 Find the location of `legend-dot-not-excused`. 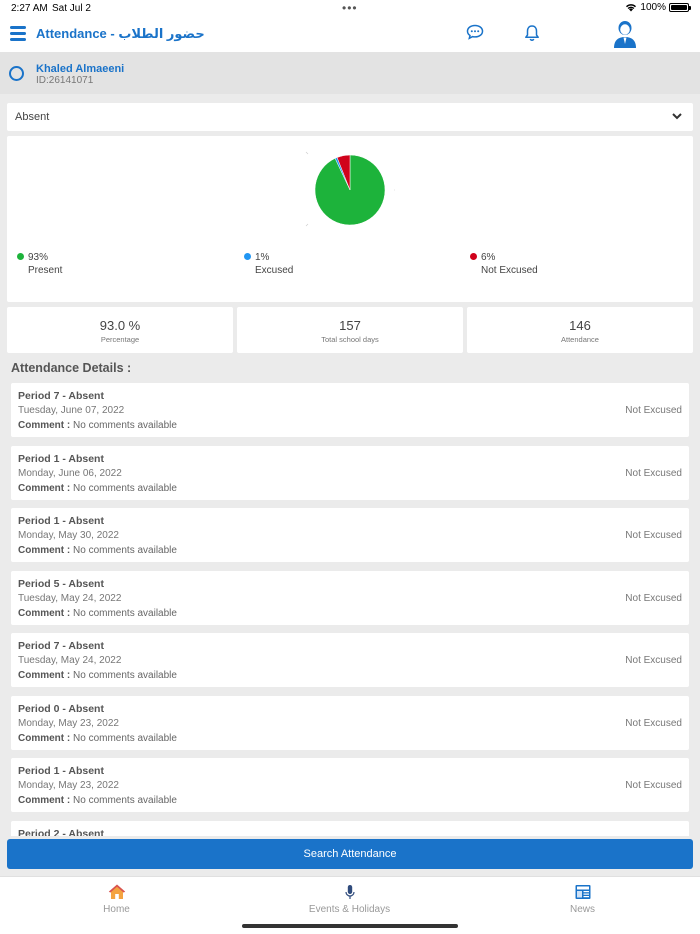

legend-dot-not-excused is located at coordinates (473, 256).